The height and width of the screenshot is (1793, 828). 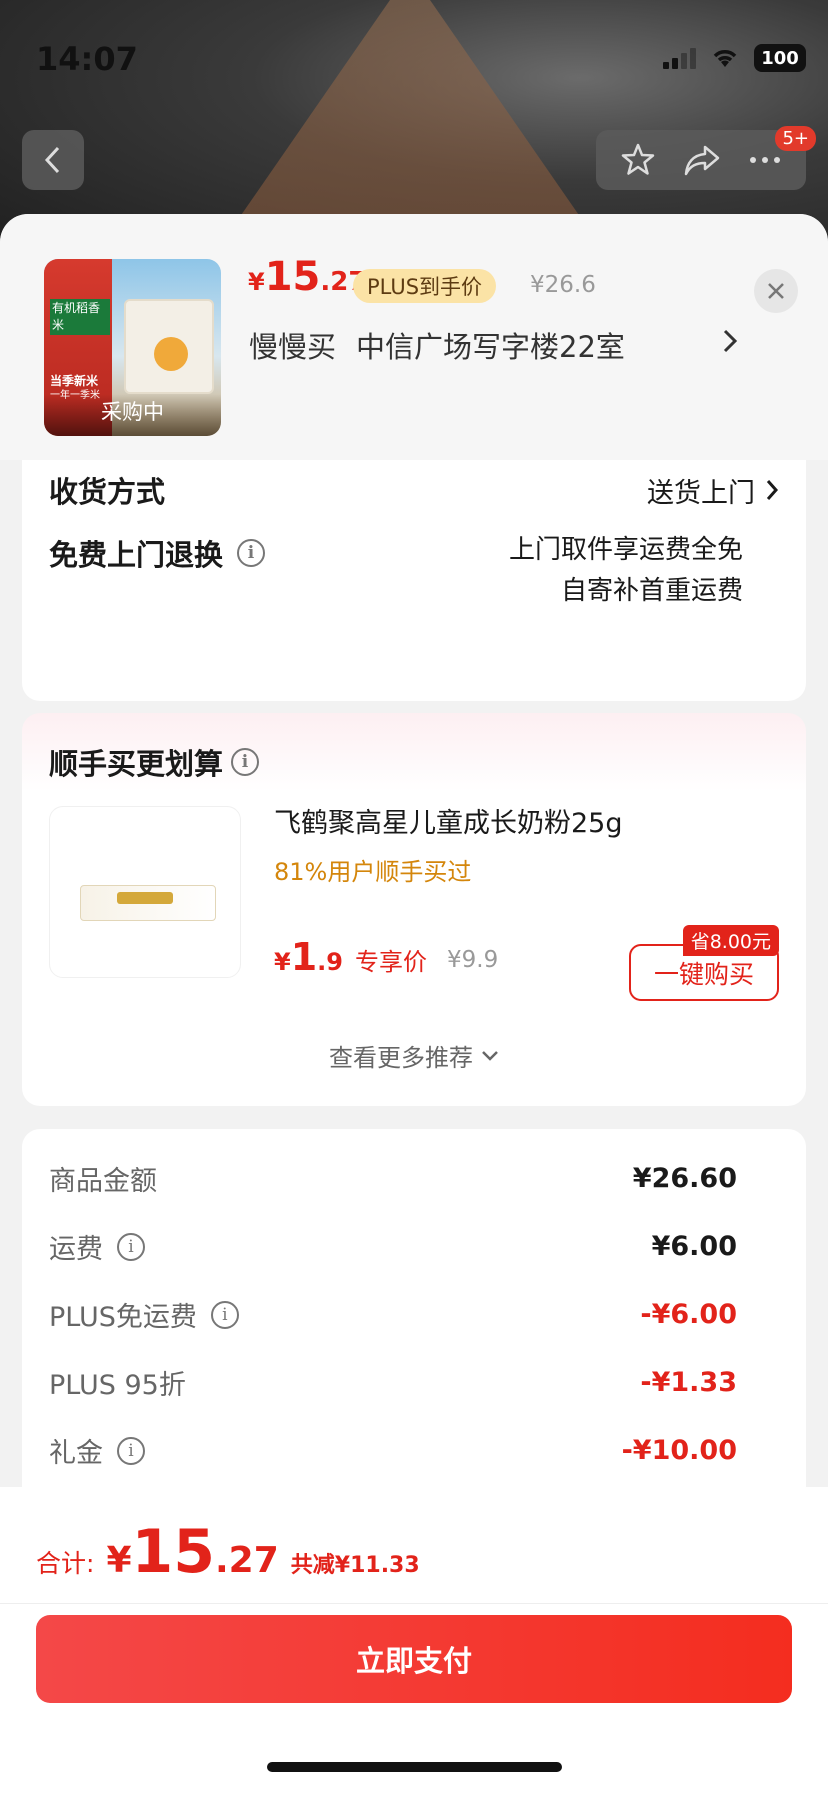 I want to click on free-return-detail: 上门取件享运费全免 自寄补首重运费, so click(x=644, y=571).